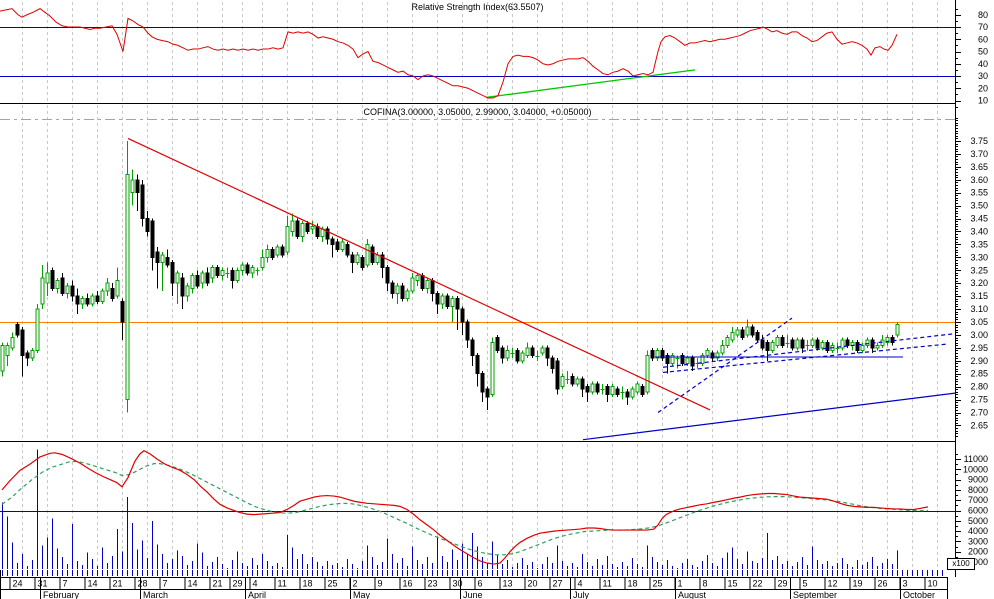 The image size is (994, 599). Describe the element at coordinates (979, 425) in the screenshot. I see `svg-text: 2.65` at that location.